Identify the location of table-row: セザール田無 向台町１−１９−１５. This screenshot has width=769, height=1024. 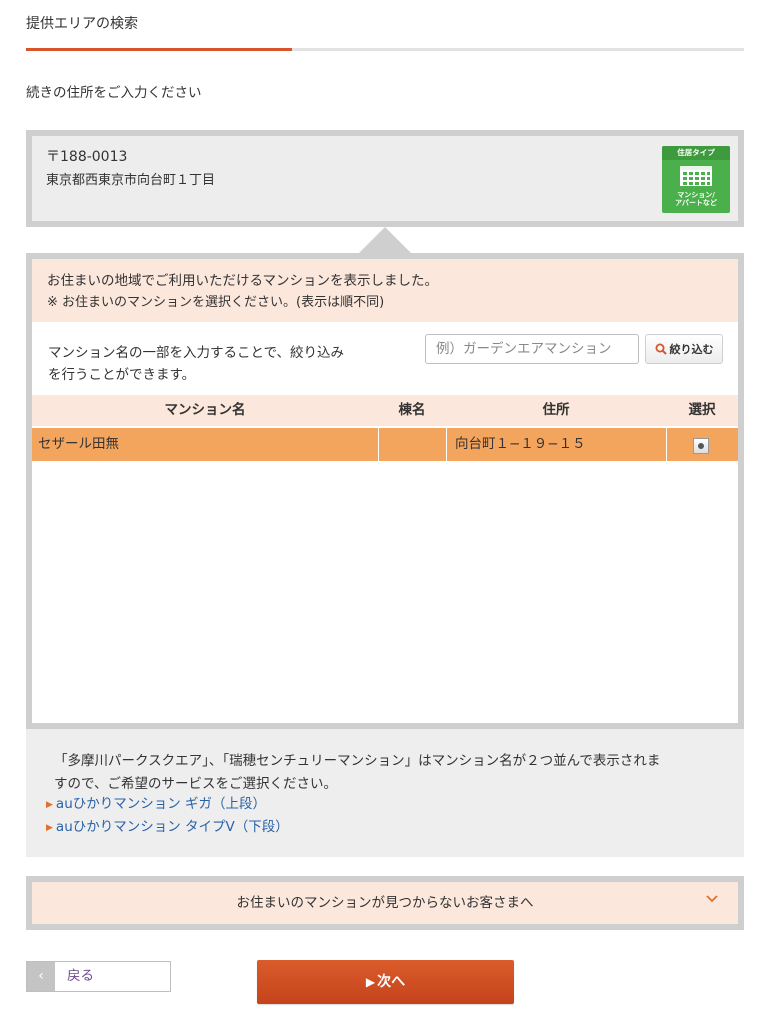
(385, 444).